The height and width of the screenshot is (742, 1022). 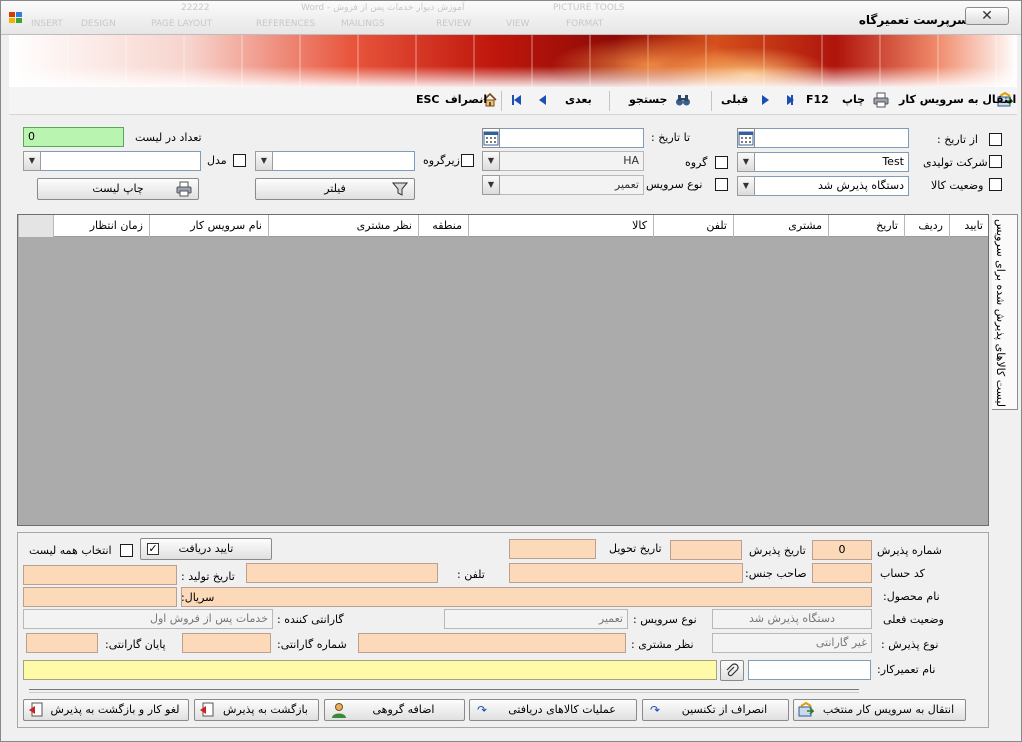 What do you see at coordinates (100, 597) in the screenshot?
I see `serial-field` at bounding box center [100, 597].